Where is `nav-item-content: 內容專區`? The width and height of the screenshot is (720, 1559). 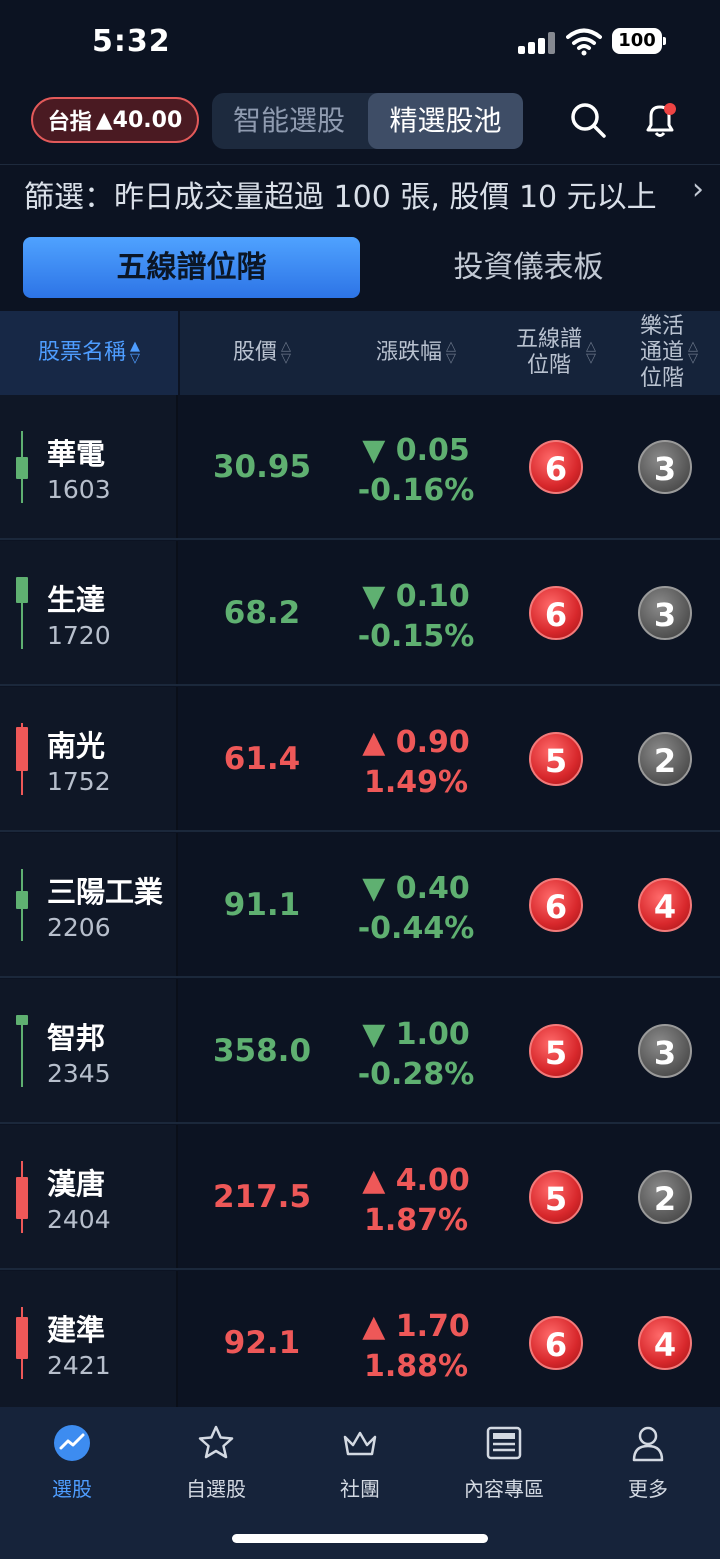
nav-item-content: 內容專區 is located at coordinates (504, 1462).